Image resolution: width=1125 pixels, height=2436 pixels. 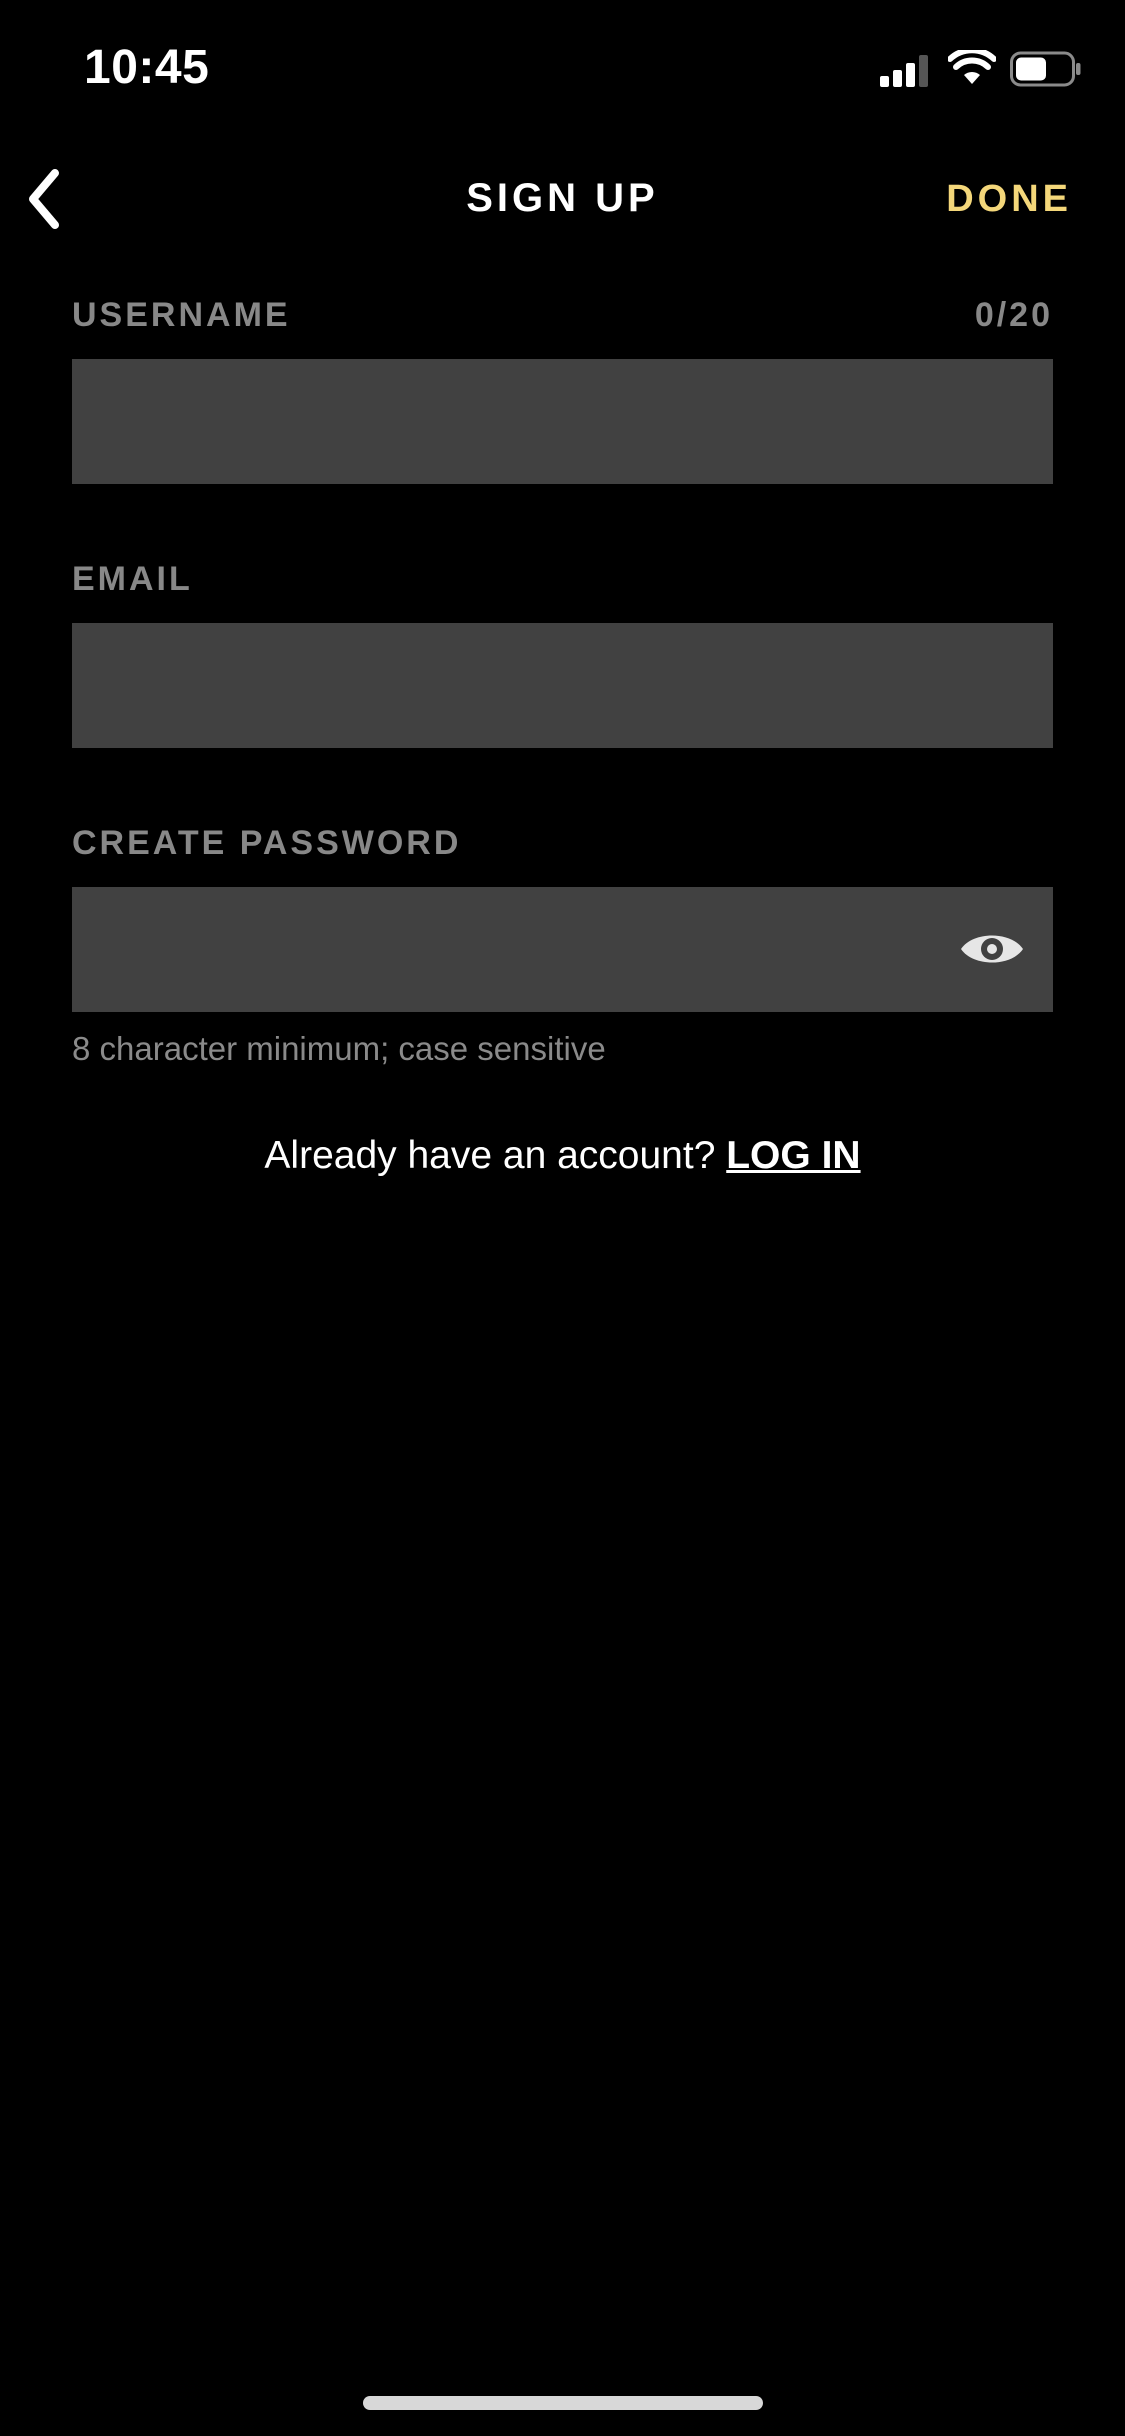 What do you see at coordinates (562, 949) in the screenshot?
I see `password-field` at bounding box center [562, 949].